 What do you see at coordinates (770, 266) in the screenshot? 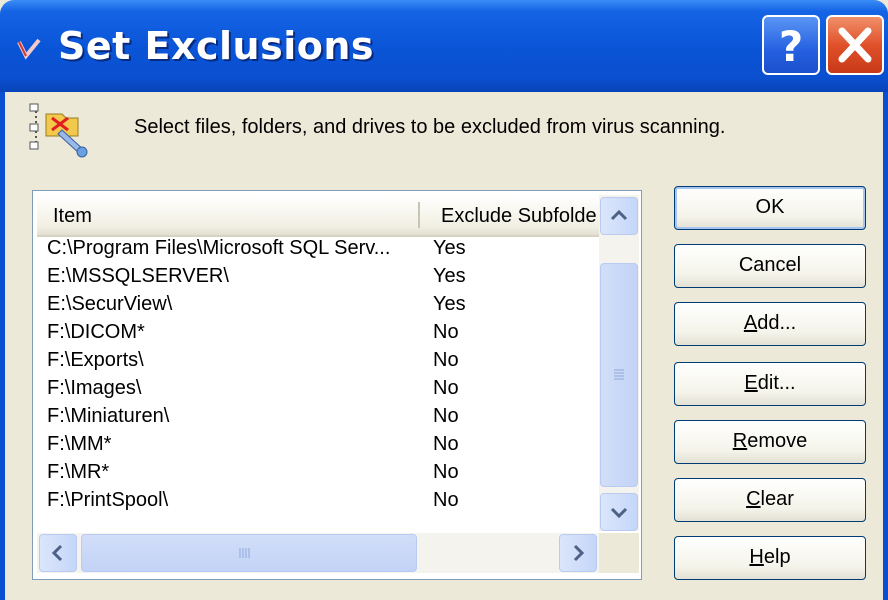
I see `cancel-button: Cancel` at bounding box center [770, 266].